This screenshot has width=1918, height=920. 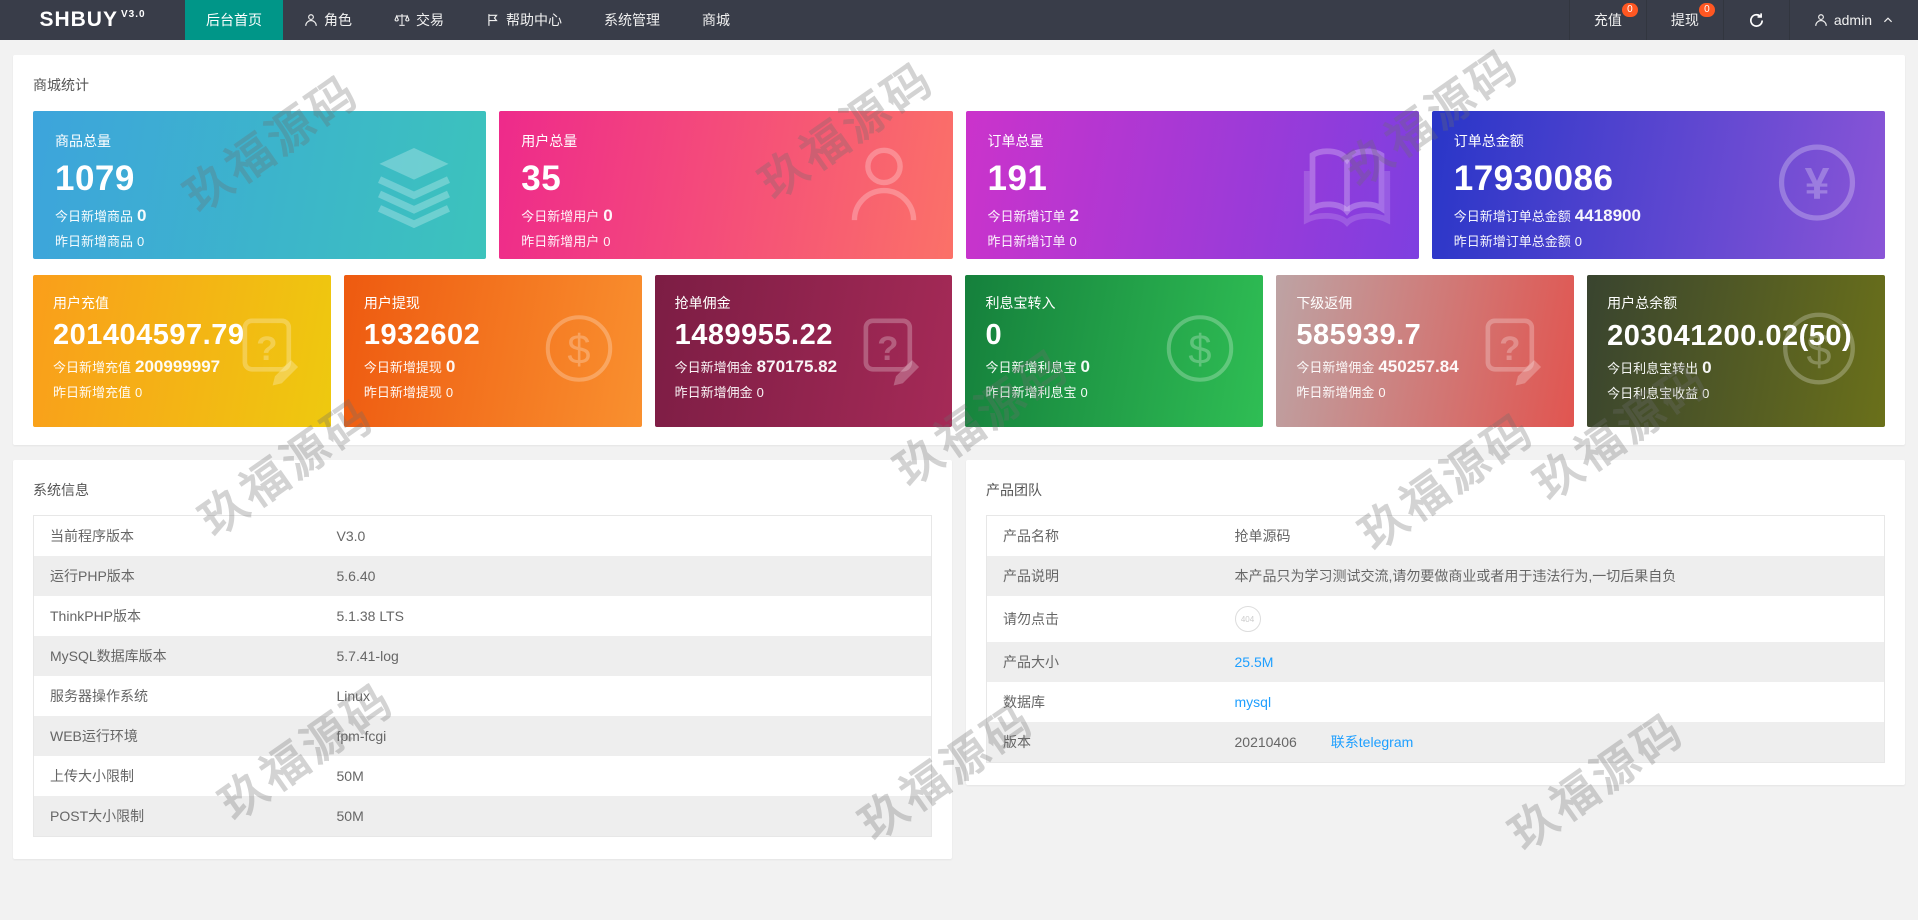 I want to click on yen-circle-icon: ¥, so click(x=1817, y=185).